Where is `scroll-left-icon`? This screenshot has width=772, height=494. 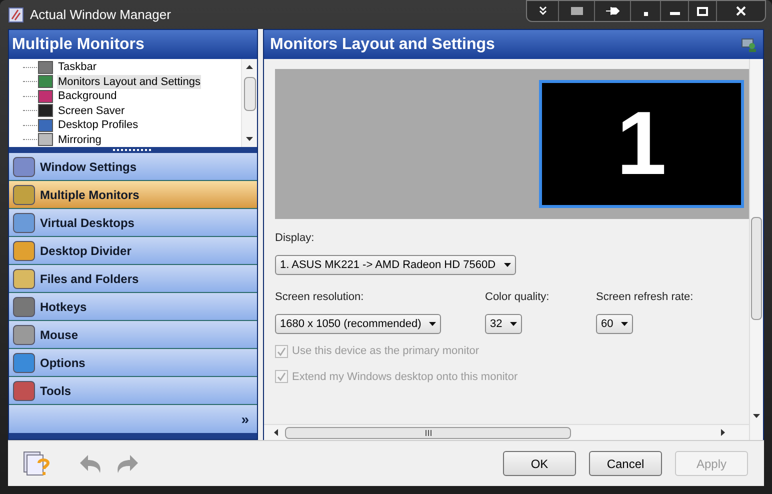 scroll-left-icon is located at coordinates (276, 432).